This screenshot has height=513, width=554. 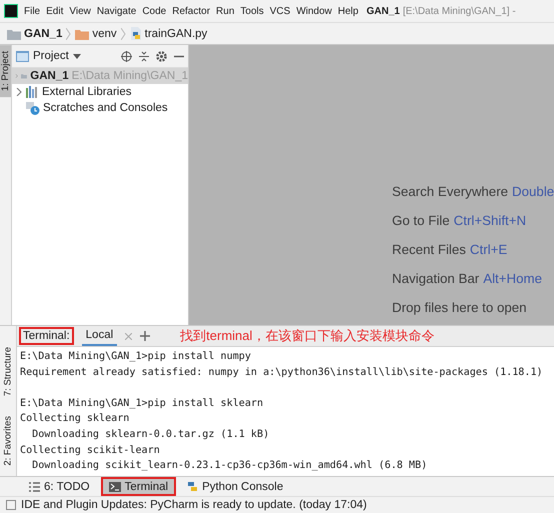 What do you see at coordinates (59, 486) in the screenshot?
I see `tool-window-tab: 6: TODO` at bounding box center [59, 486].